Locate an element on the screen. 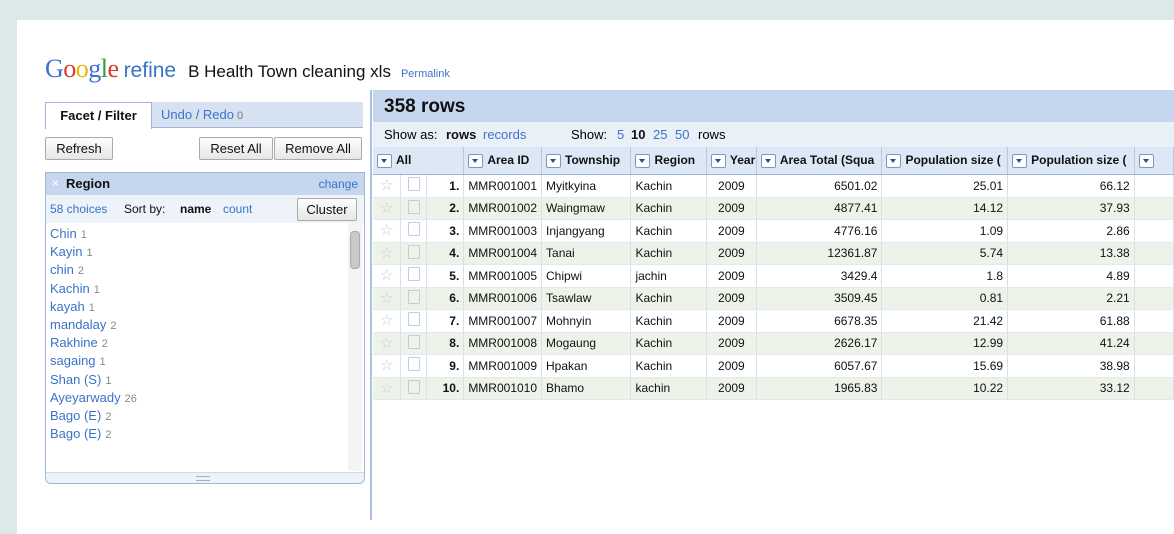  cell-area-total: 12361.87 is located at coordinates (819, 253).